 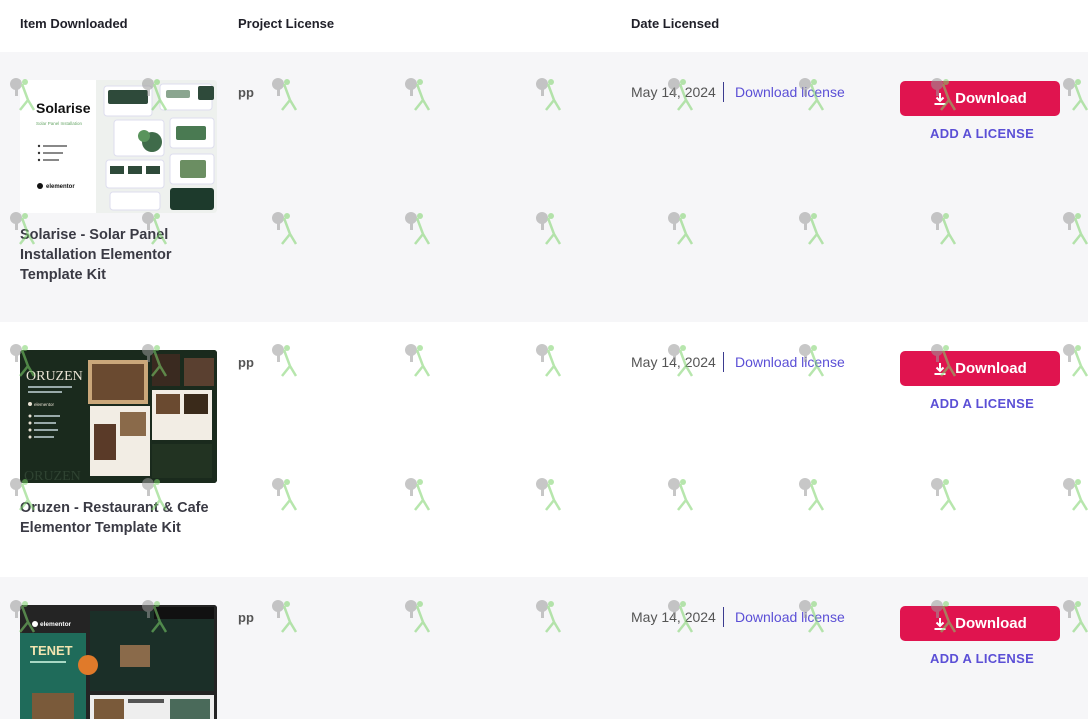 What do you see at coordinates (59, 123) in the screenshot?
I see `svg-text: Solar Panel Installation` at bounding box center [59, 123].